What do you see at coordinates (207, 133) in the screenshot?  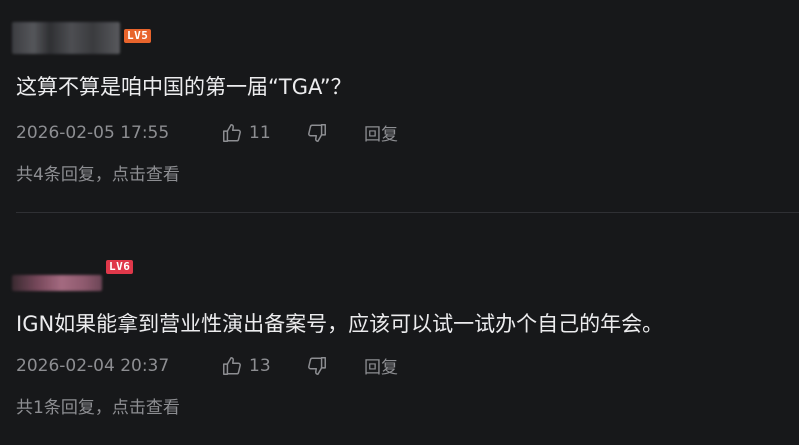 I see `comment-meta: 2026-02-05 17:55 11 回复` at bounding box center [207, 133].